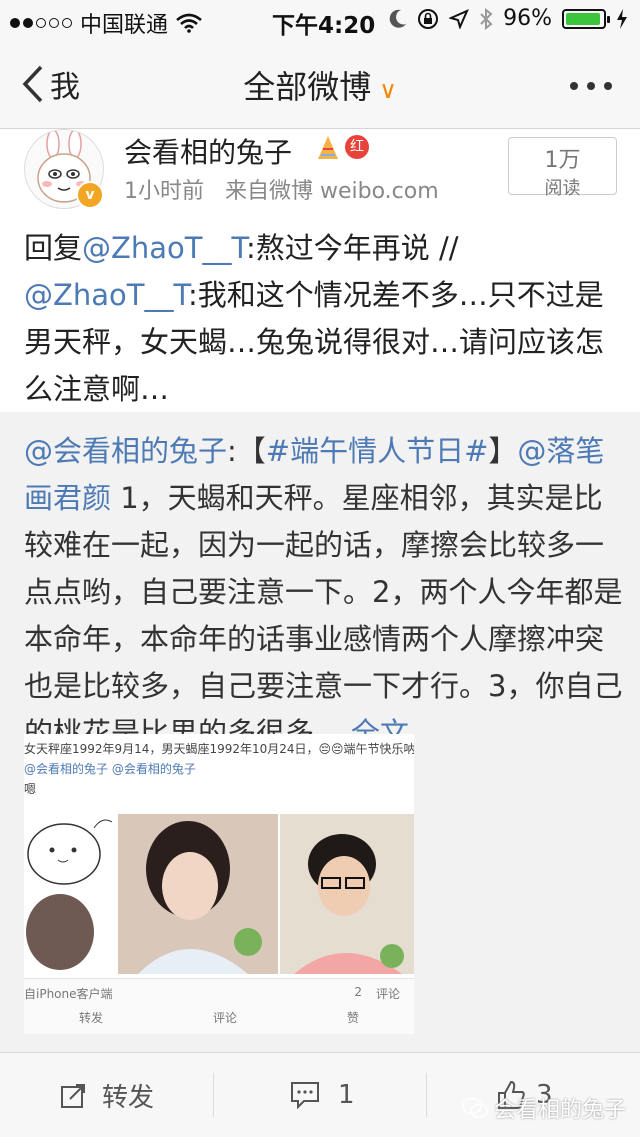  I want to click on status-bar: 中国联通 下午4:20 96%, so click(320, 20).